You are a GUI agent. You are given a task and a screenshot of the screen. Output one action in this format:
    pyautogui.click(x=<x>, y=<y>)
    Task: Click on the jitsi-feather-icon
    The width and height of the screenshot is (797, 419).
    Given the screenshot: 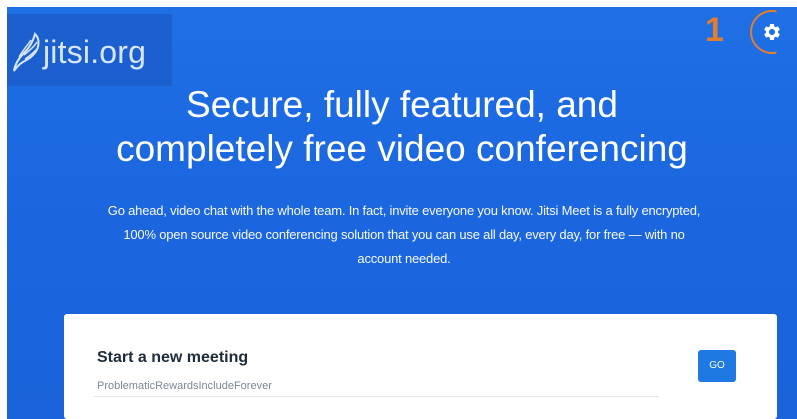 What is the action you would take?
    pyautogui.click(x=26, y=52)
    